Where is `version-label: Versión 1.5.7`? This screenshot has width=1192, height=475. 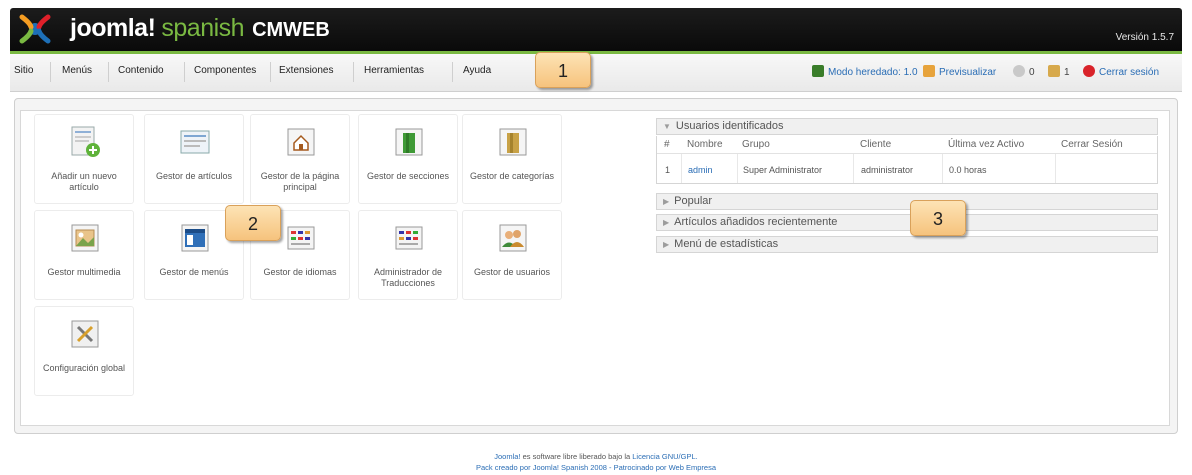 version-label: Versión 1.5.7 is located at coordinates (1144, 37).